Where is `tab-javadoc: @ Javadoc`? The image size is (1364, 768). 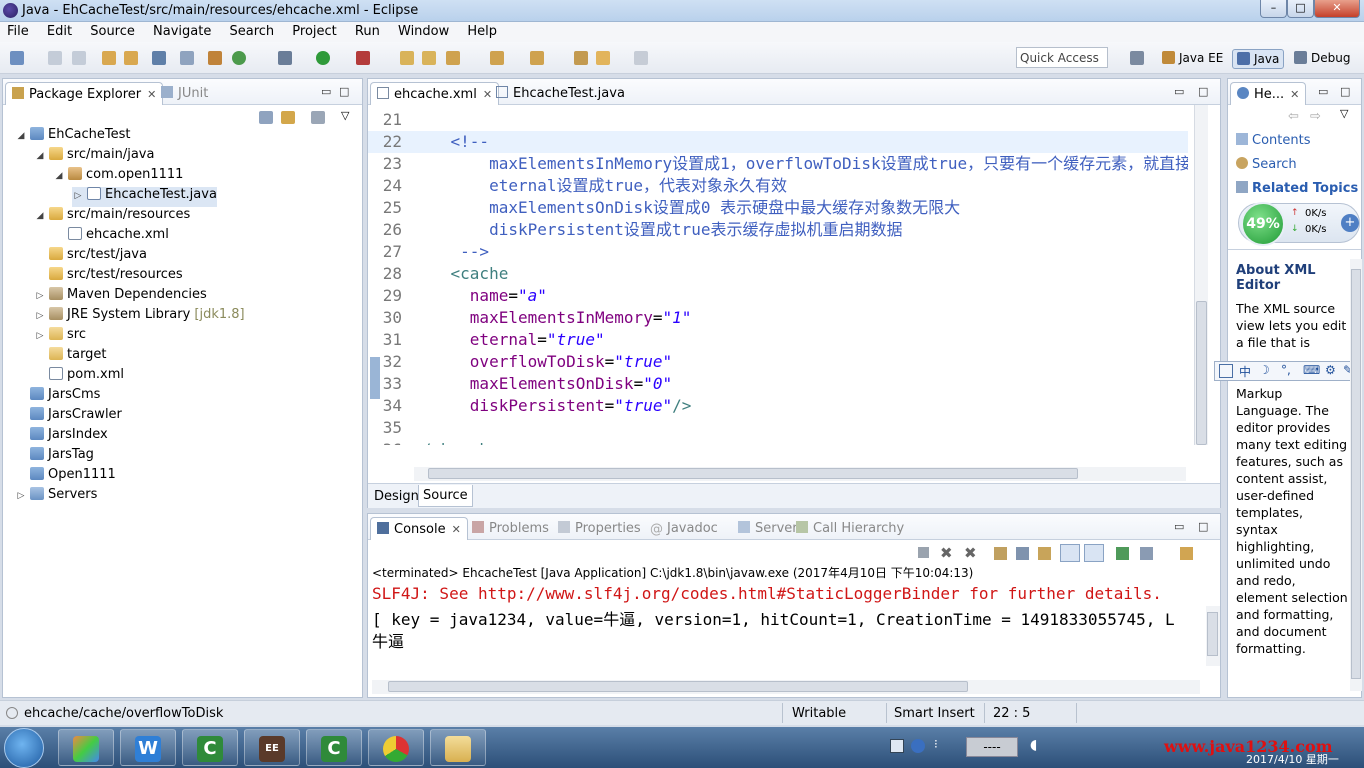 tab-javadoc: @ Javadoc is located at coordinates (684, 528).